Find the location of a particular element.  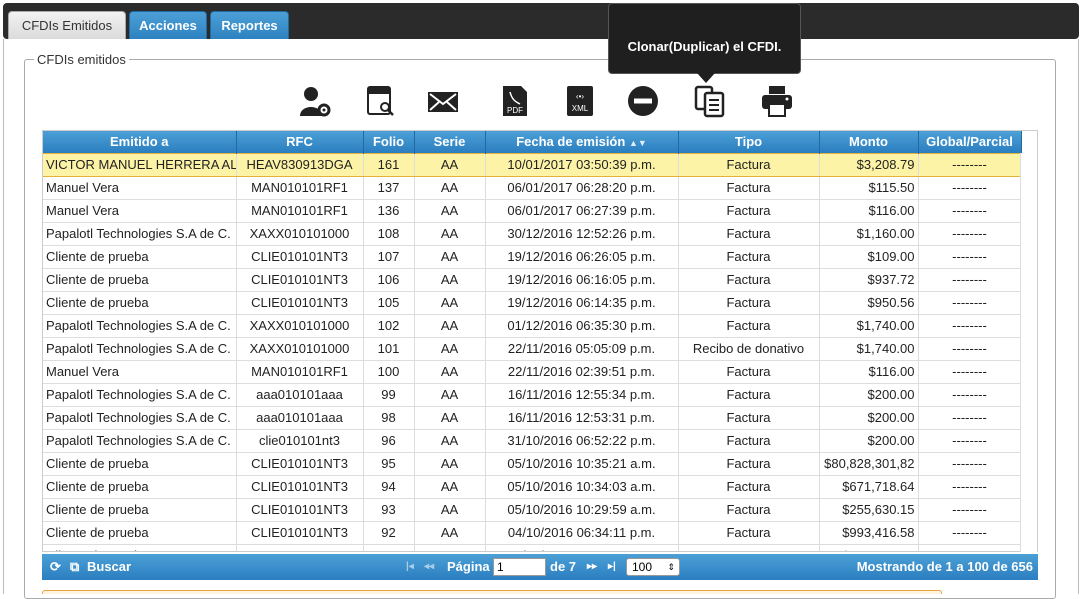

cell-fecha: 19/12/2016 06:26:05 p.m. is located at coordinates (582, 257).